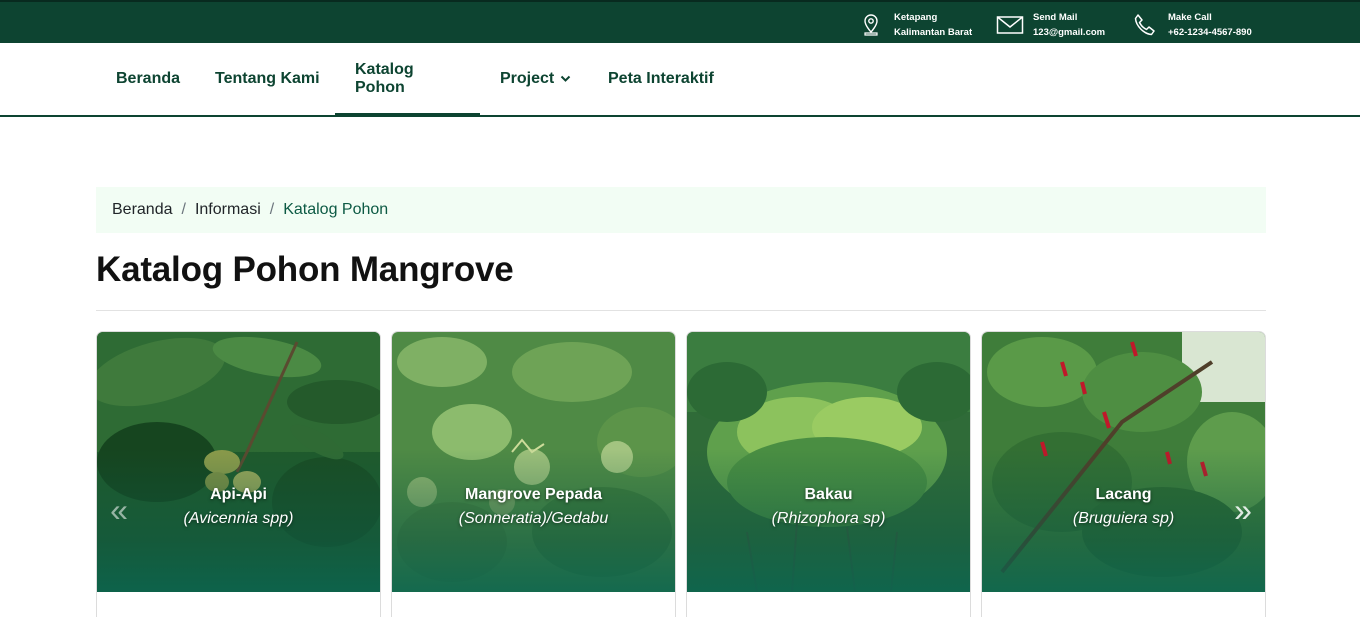 The image size is (1360, 617). What do you see at coordinates (661, 79) in the screenshot?
I see `nav-peta-interaktif: Peta Interaktif` at bounding box center [661, 79].